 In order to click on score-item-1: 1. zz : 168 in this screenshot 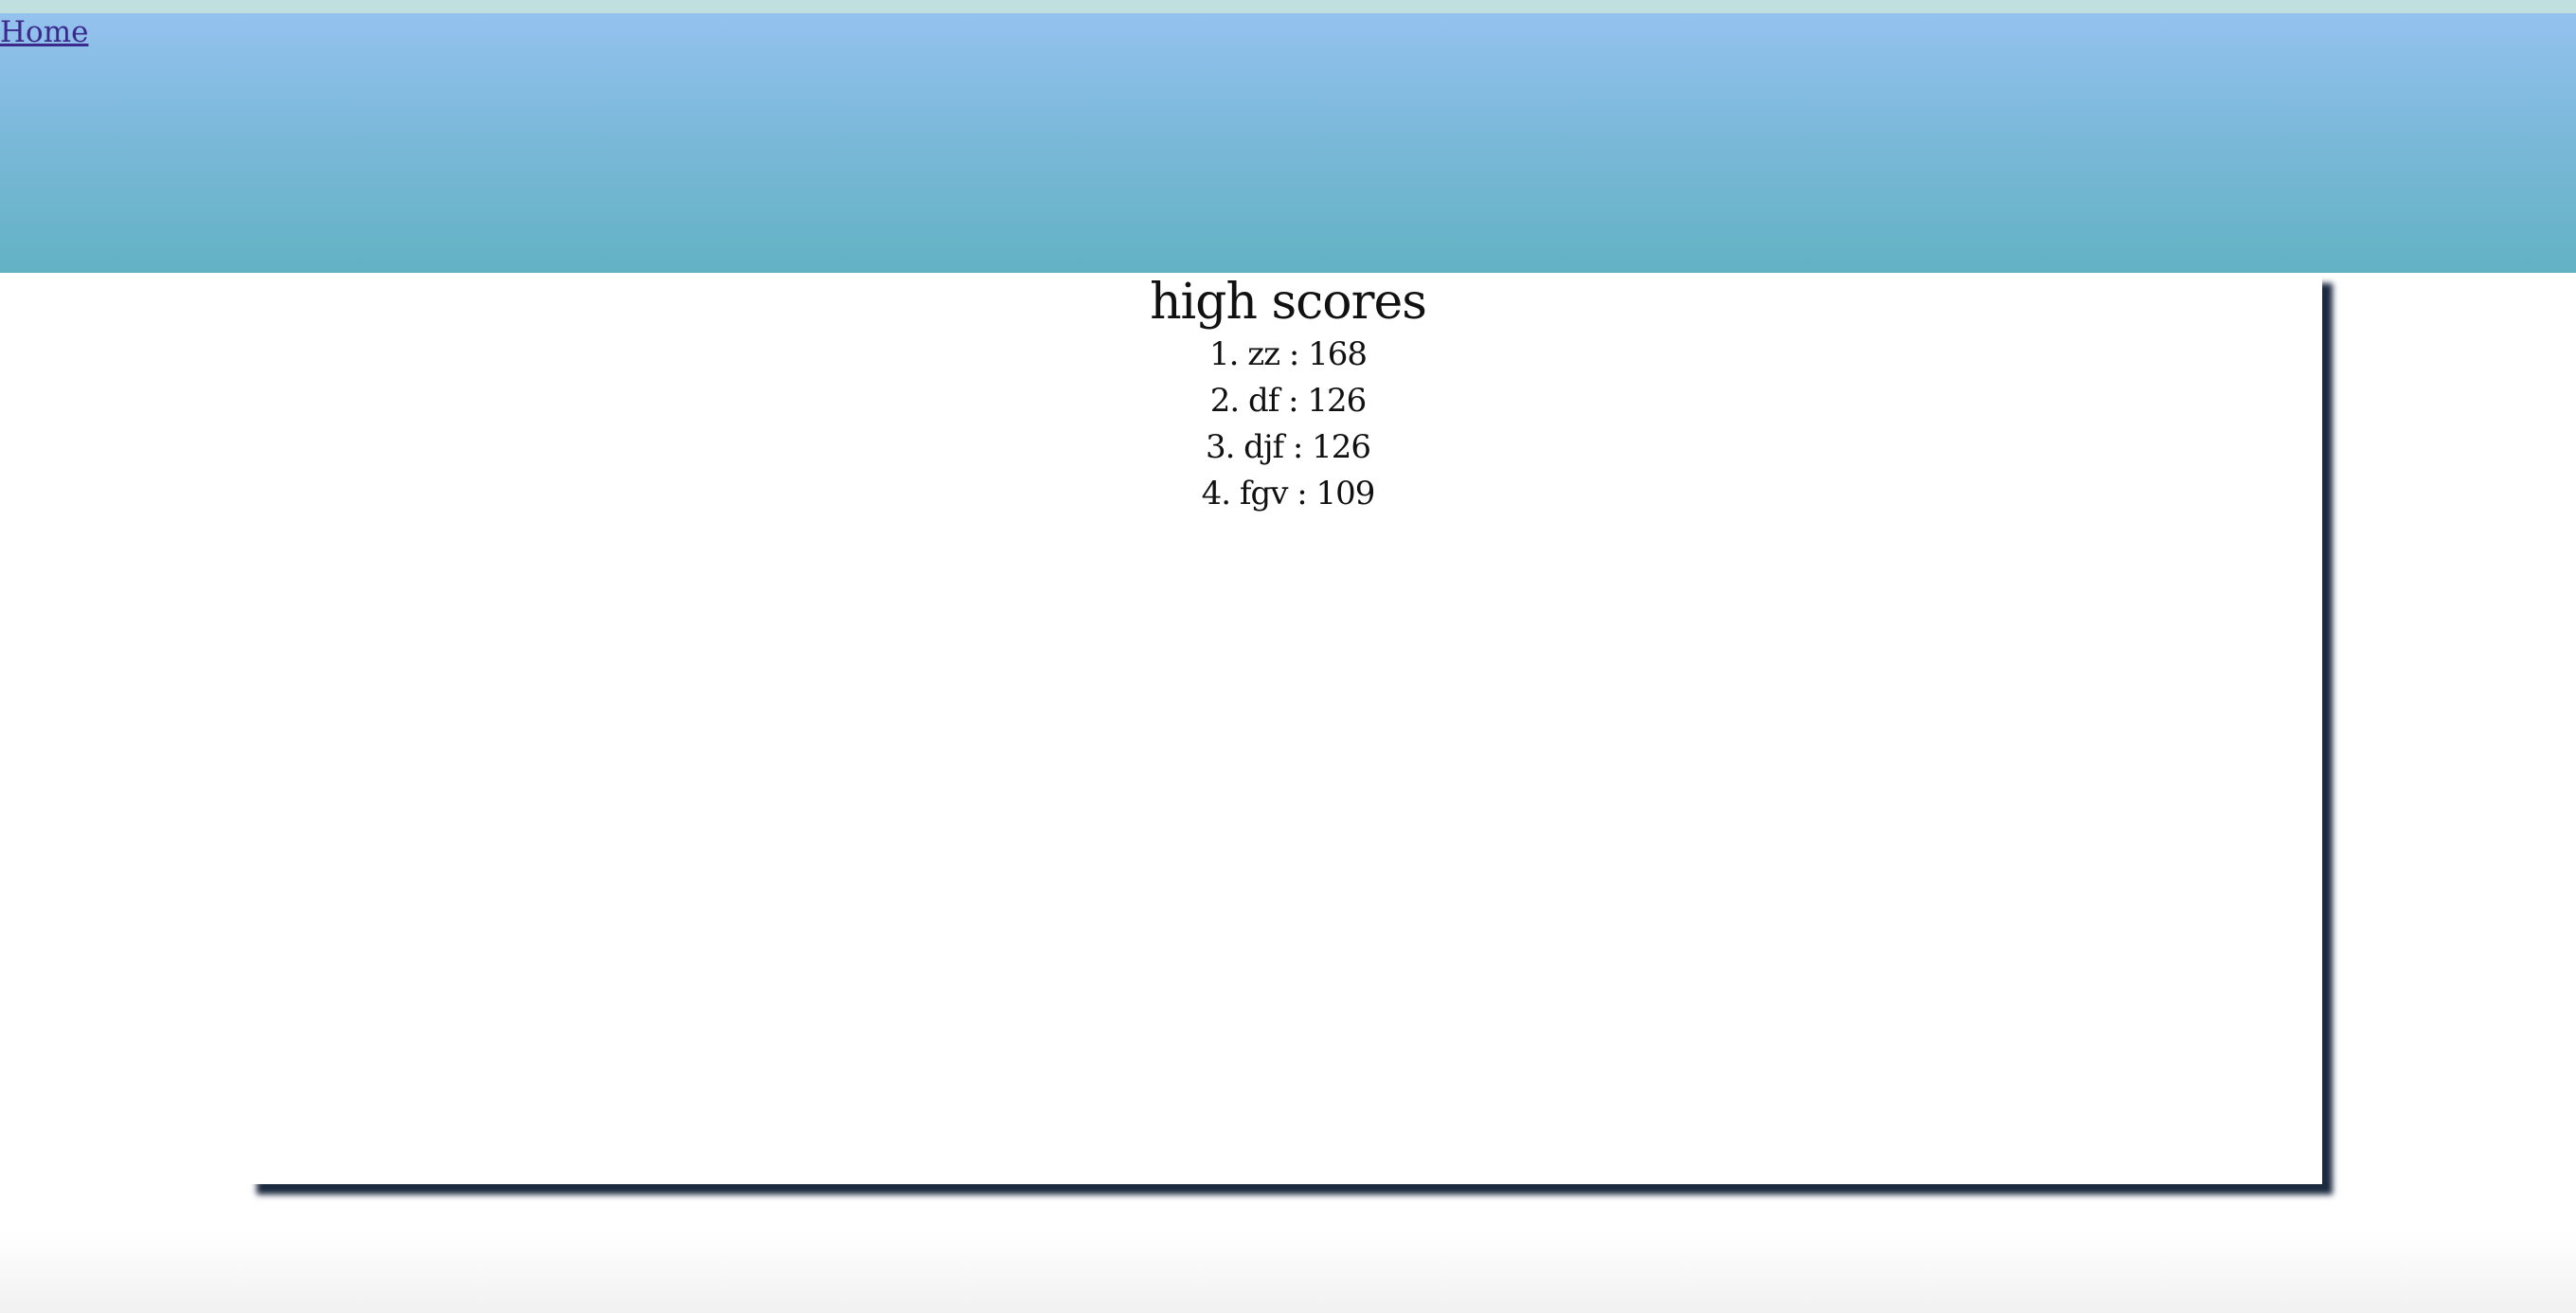, I will do `click(1288, 354)`.